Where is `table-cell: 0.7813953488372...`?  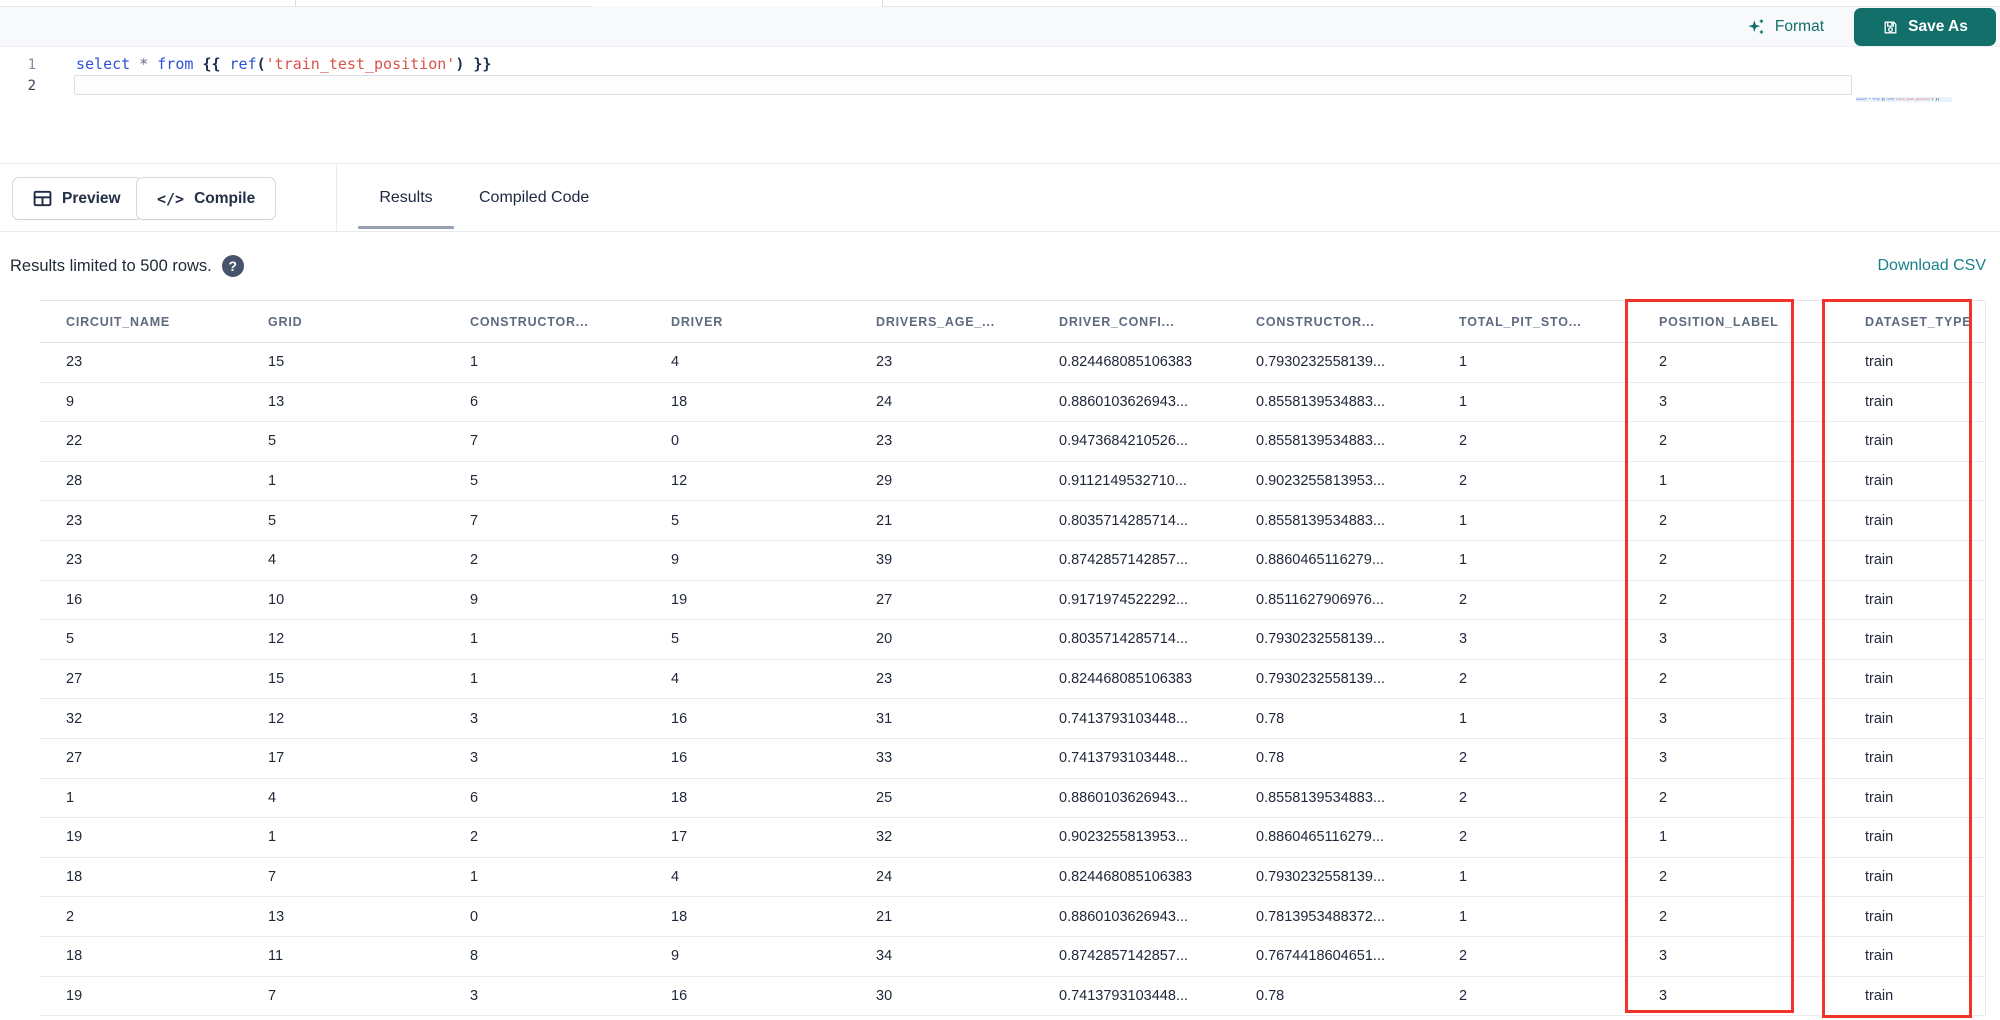
table-cell: 0.7813953488372... is located at coordinates (1331, 916).